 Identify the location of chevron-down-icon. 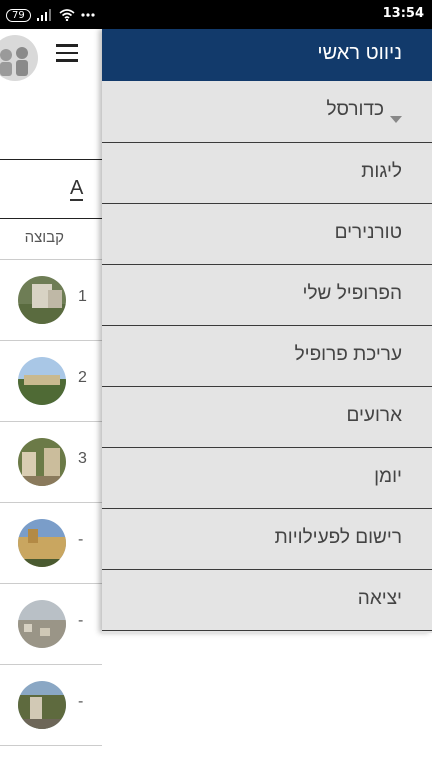
(396, 117).